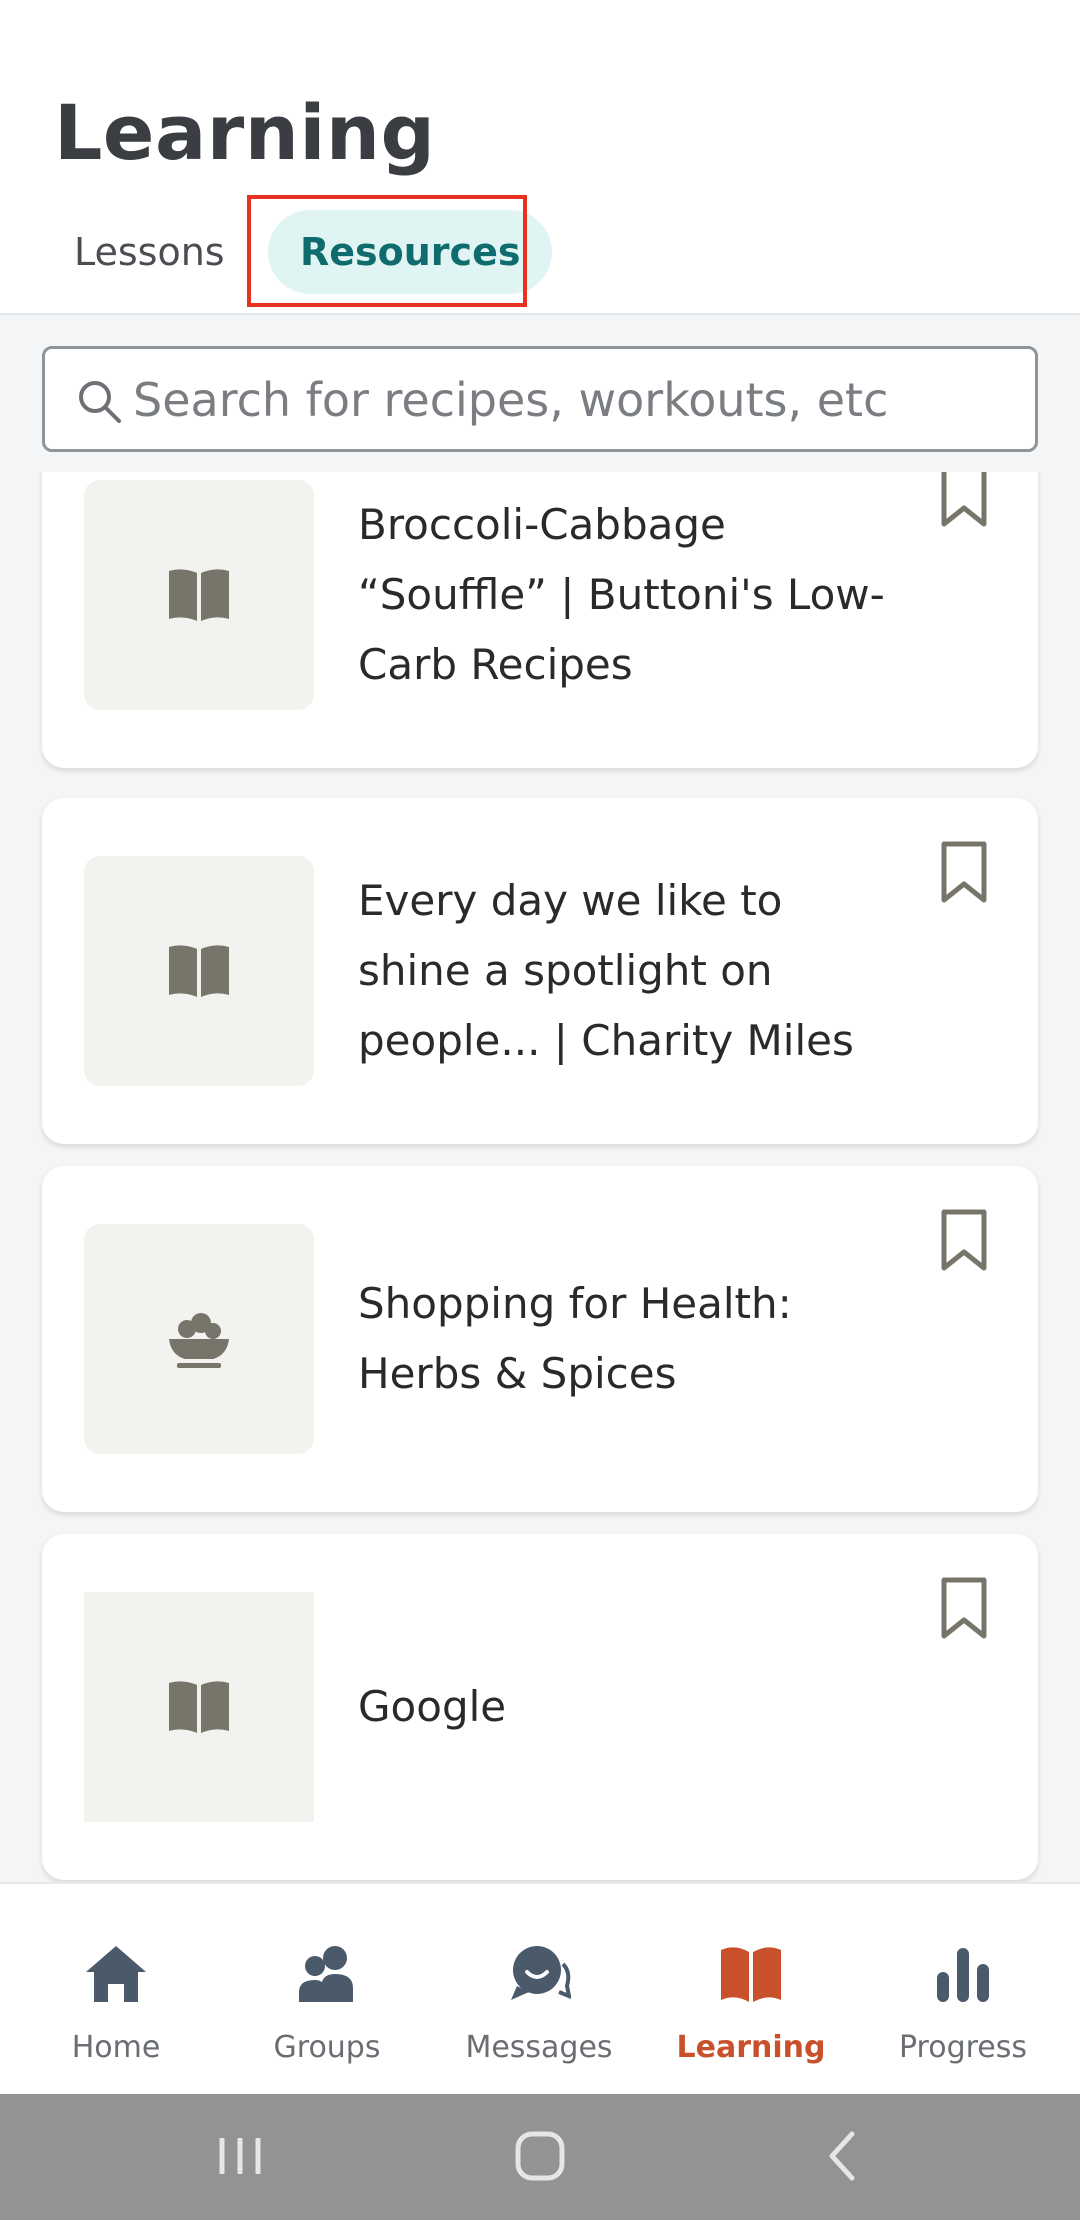  Describe the element at coordinates (575, 1338) in the screenshot. I see `resource-title: Shopping for Health: Herbs & Spices` at that location.